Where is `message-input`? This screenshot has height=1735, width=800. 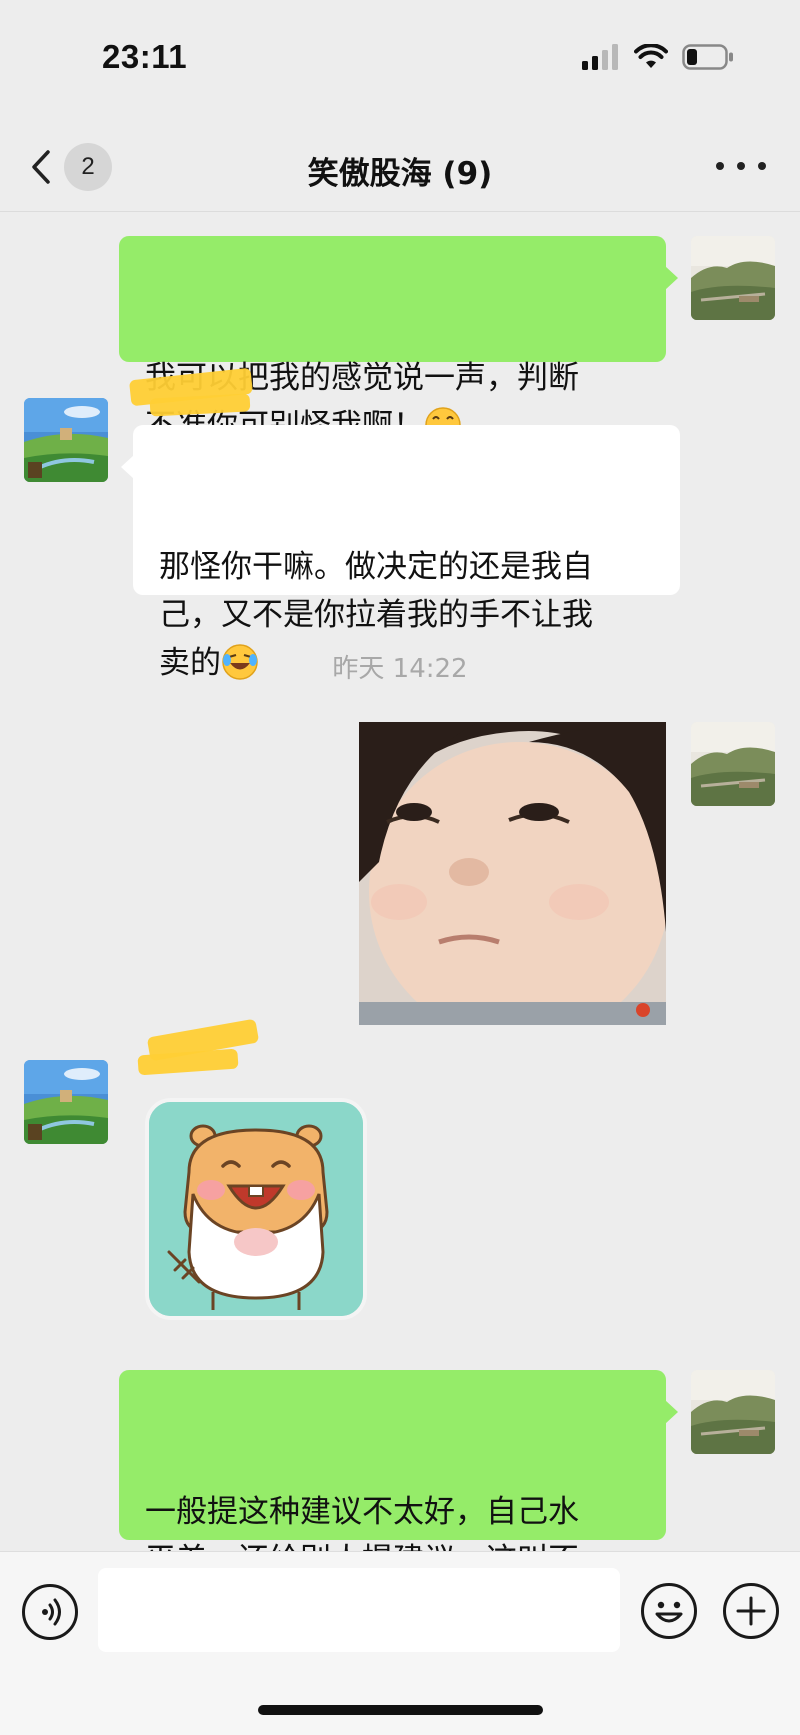 message-input is located at coordinates (359, 1610).